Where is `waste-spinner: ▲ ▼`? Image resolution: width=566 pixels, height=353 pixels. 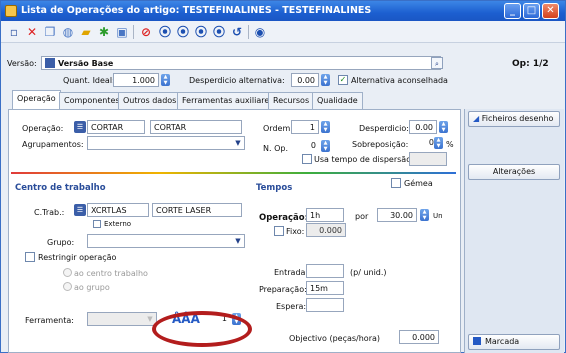
waste-spinner: ▲ ▼ is located at coordinates (443, 127).